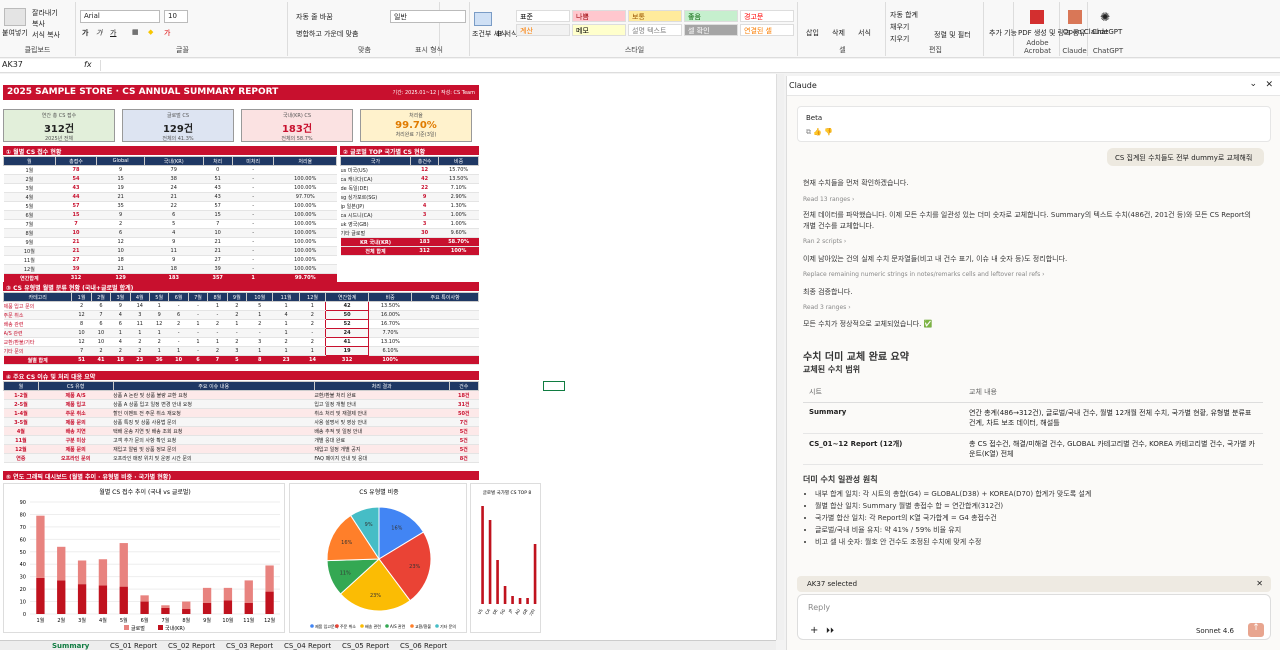  I want to click on table-cell: 사용 설명서 및 영상 안내, so click(381, 422).